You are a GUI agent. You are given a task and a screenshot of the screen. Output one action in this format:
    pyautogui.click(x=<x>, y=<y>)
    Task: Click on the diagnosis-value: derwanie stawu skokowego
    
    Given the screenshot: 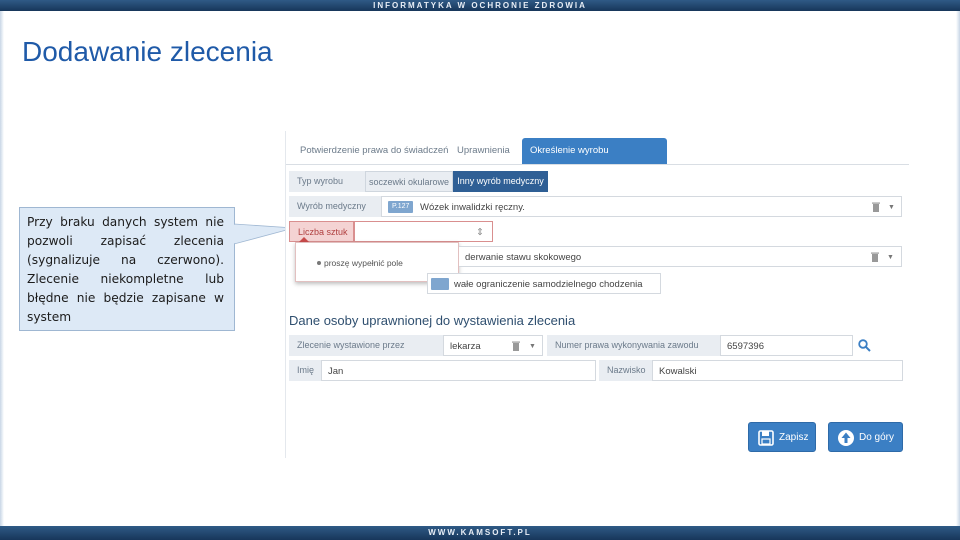 What is the action you would take?
    pyautogui.click(x=523, y=257)
    